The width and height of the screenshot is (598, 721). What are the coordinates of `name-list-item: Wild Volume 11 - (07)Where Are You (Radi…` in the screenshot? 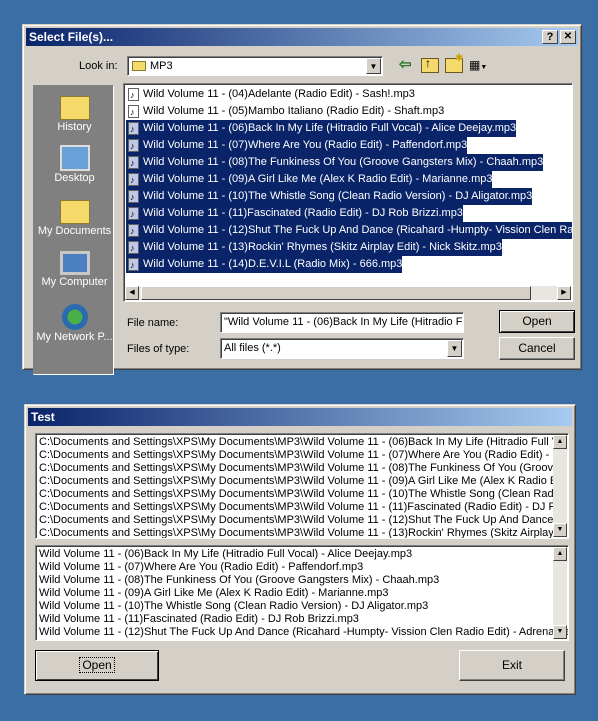 It's located at (201, 567).